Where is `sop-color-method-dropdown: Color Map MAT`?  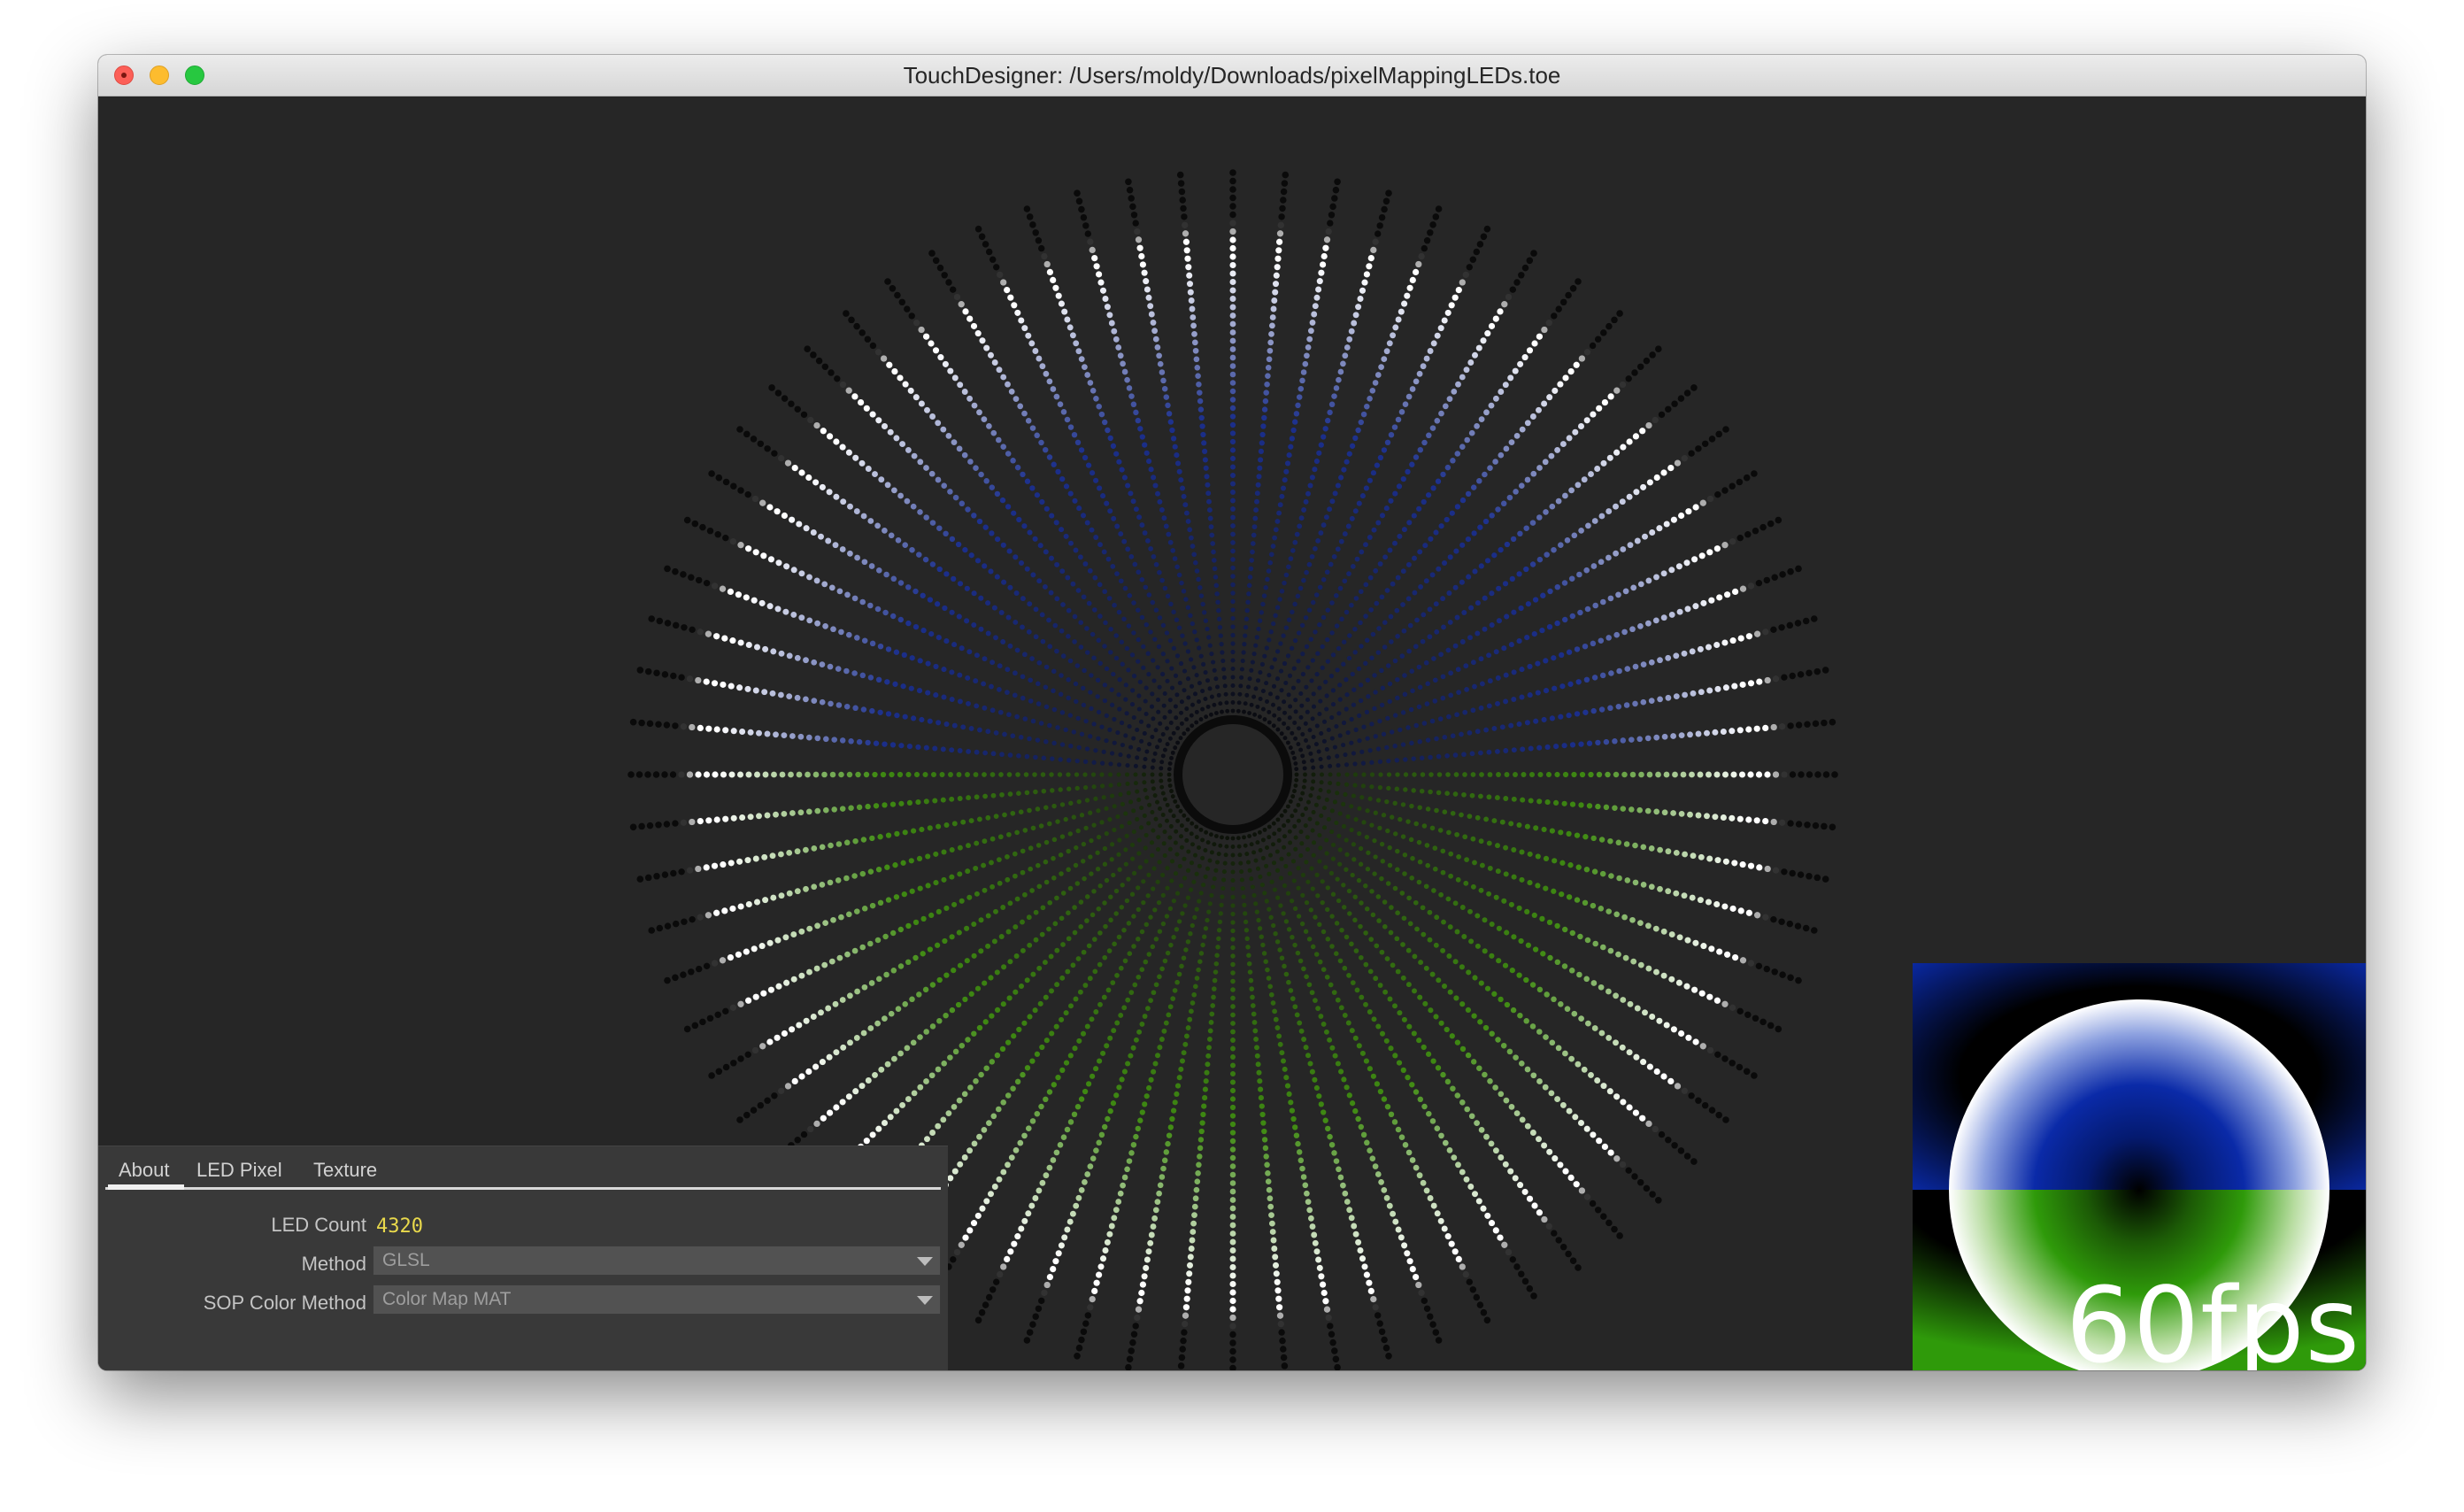 sop-color-method-dropdown: Color Map MAT is located at coordinates (657, 1299).